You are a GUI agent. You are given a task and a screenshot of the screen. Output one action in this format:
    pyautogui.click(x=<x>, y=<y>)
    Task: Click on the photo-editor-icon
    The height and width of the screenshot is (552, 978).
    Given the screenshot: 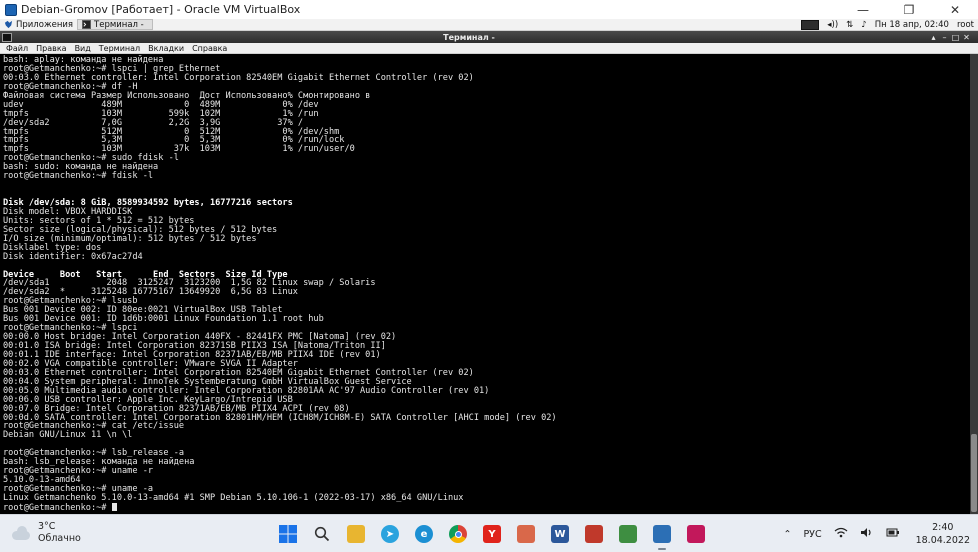 What is the action you would take?
    pyautogui.click(x=526, y=534)
    